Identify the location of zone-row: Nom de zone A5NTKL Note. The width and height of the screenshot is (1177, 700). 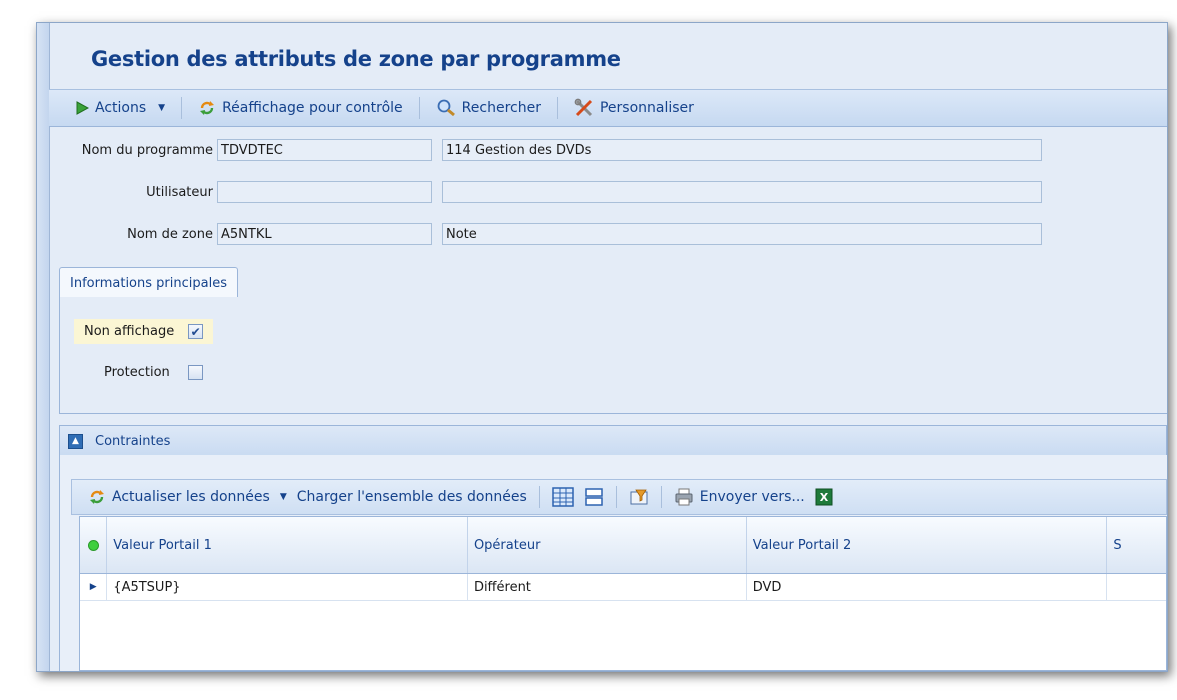
(539, 234).